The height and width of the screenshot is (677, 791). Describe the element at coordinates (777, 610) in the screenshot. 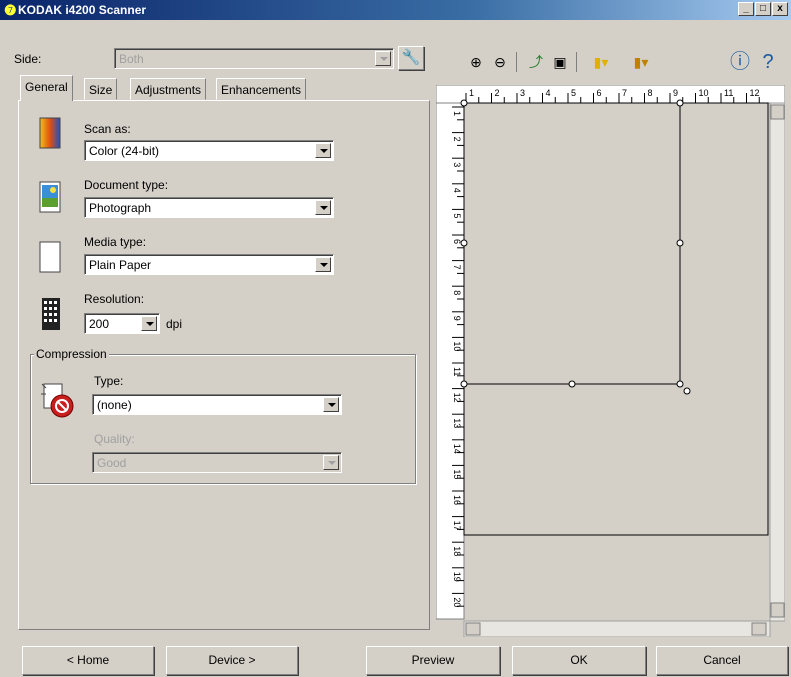

I see `scroll-down-button` at that location.